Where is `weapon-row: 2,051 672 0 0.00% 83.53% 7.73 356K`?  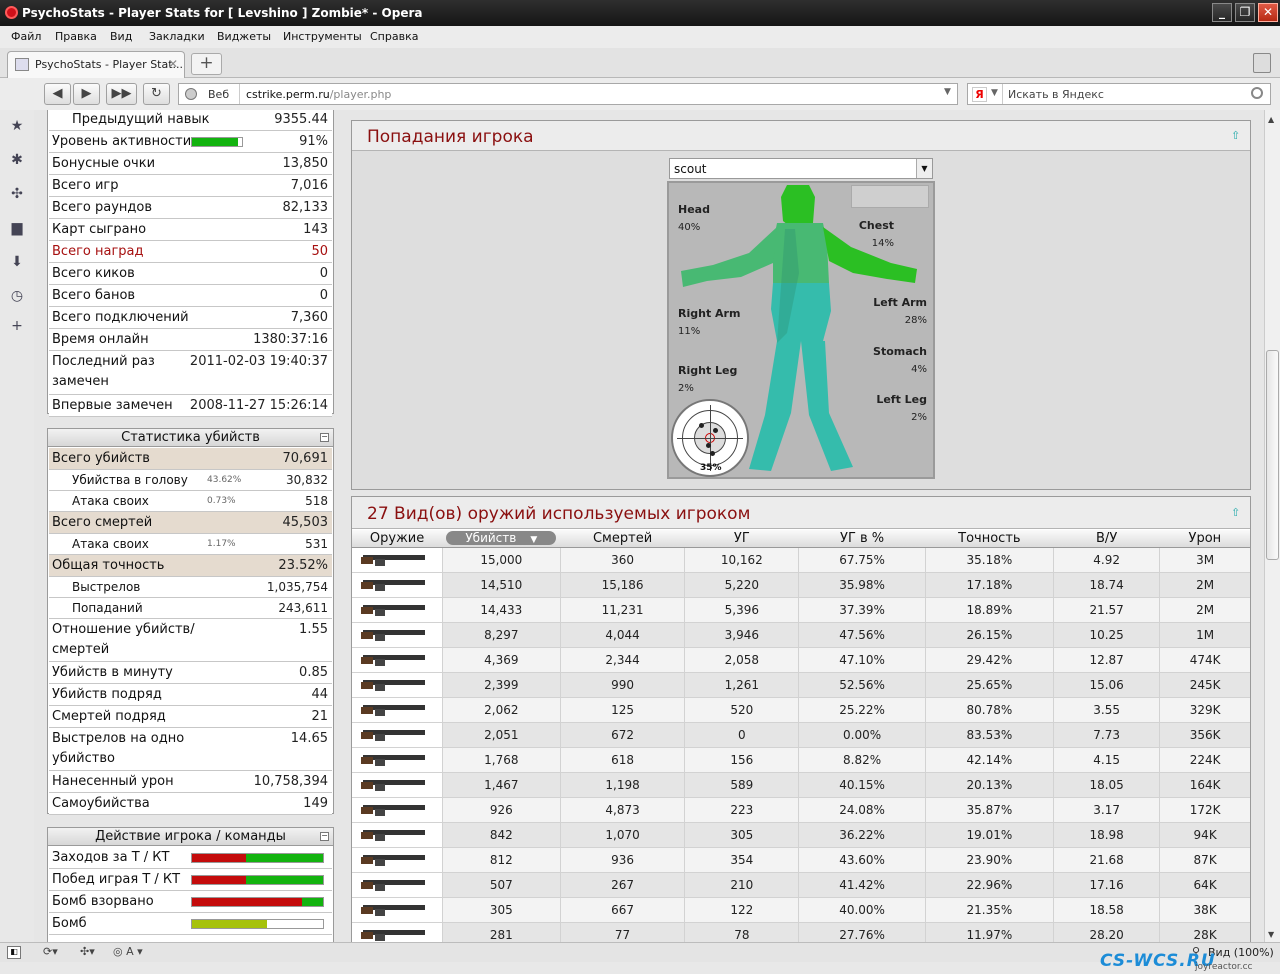 weapon-row: 2,051 672 0 0.00% 83.53% 7.73 356K is located at coordinates (801, 735).